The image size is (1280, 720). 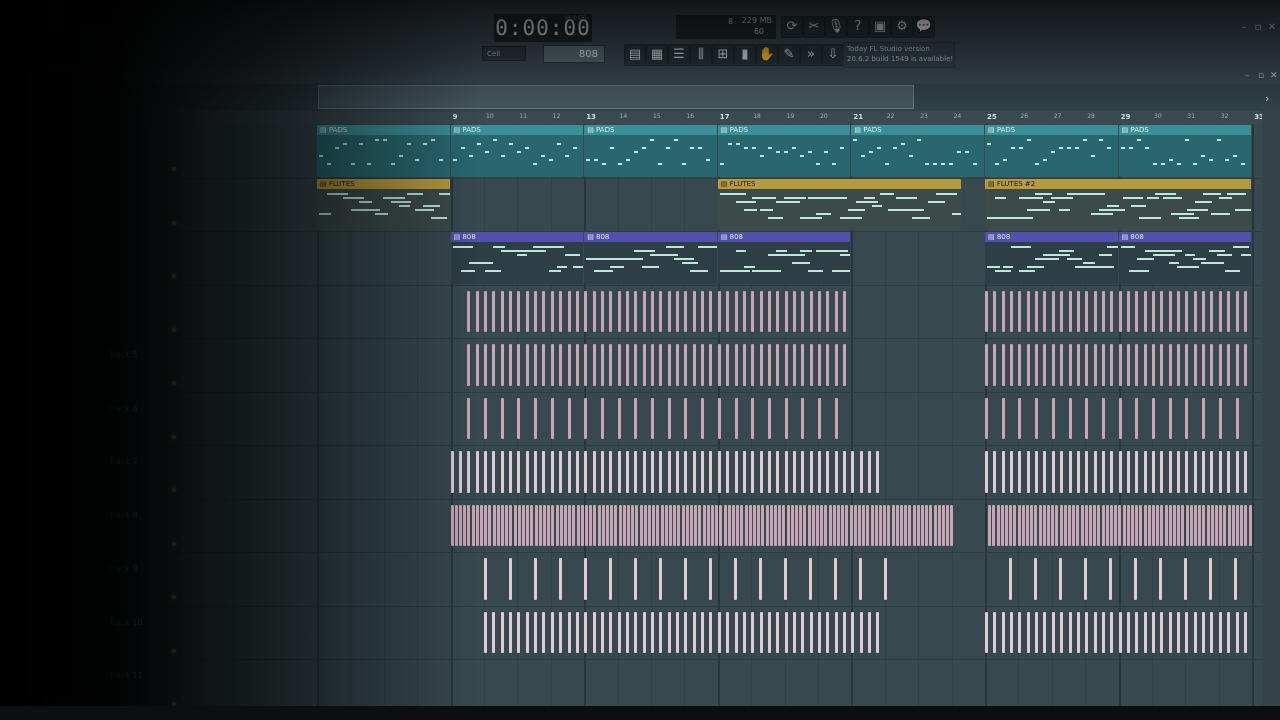 I want to click on 808-clip: ▤ 808, so click(x=650, y=258).